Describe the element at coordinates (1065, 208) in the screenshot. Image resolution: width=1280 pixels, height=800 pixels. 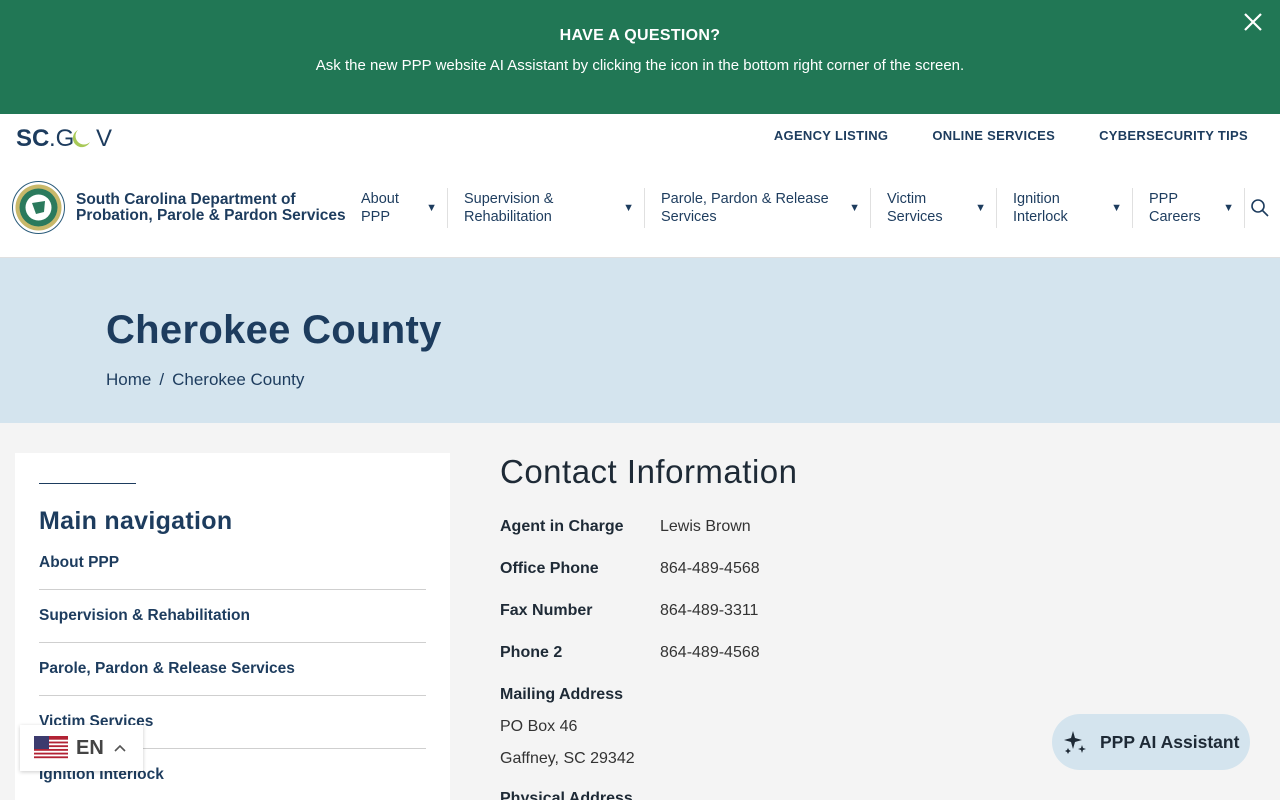
I see `nav-ignition-interlock: Ignition Interlock ▼` at that location.